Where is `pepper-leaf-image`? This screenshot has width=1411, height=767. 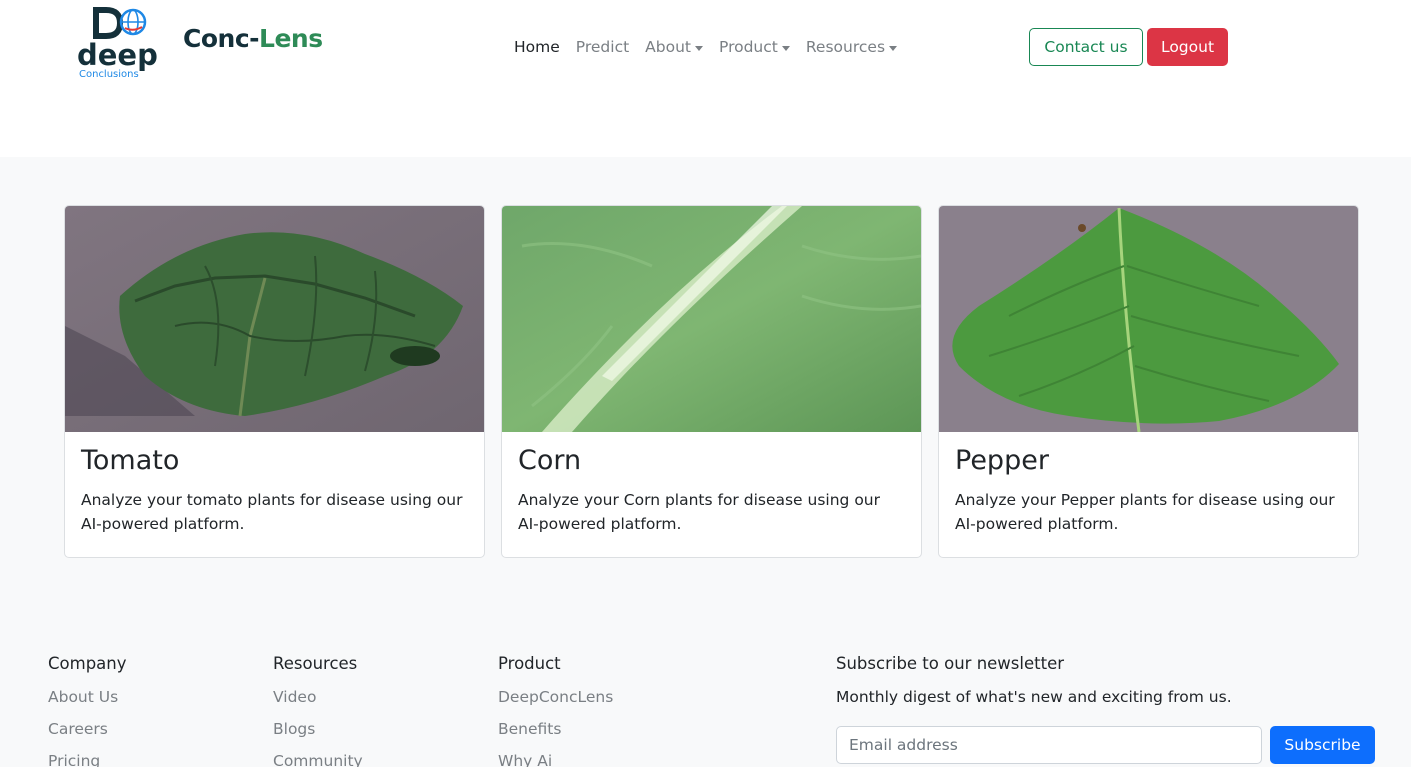
pepper-leaf-image is located at coordinates (1148, 319).